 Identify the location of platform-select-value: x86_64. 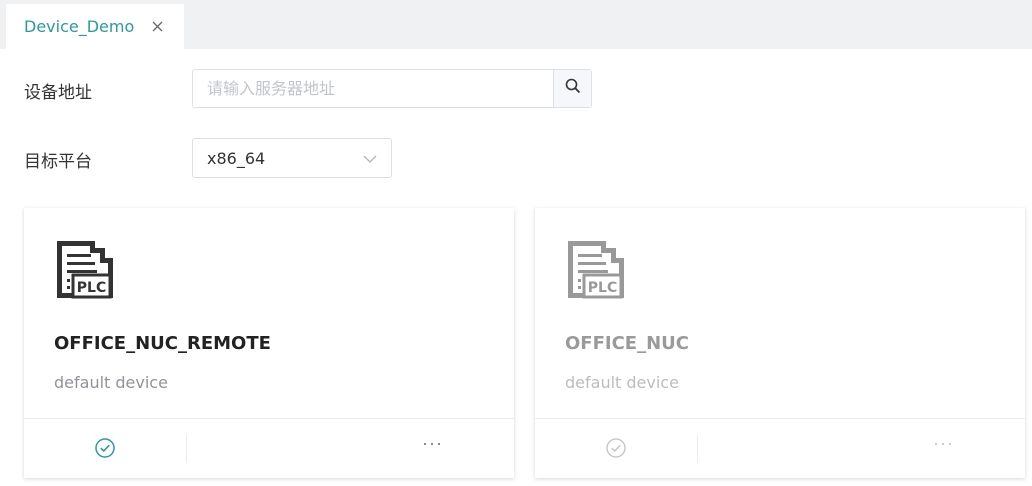
(236, 158).